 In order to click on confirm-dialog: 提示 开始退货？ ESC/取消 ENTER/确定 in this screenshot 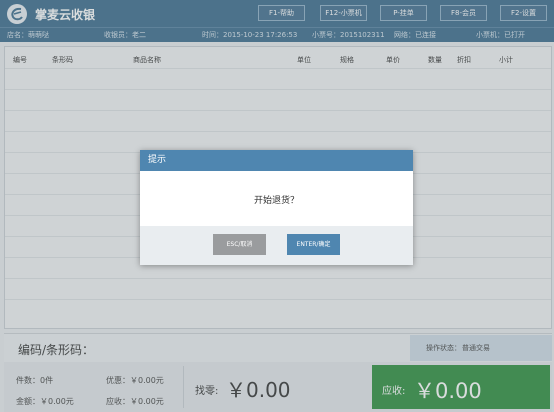, I will do `click(276, 207)`.